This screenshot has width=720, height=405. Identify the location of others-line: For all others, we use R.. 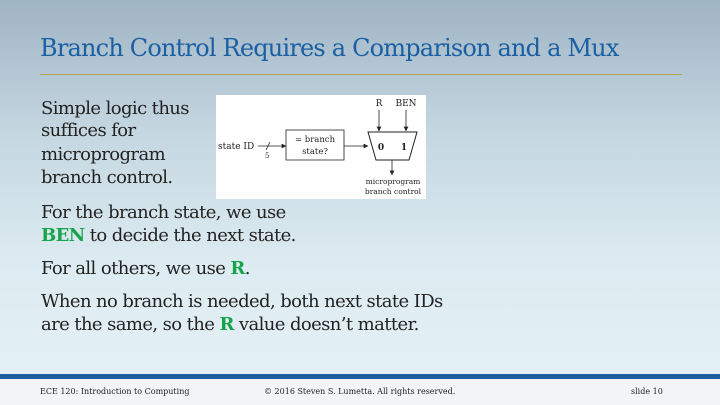
(146, 269).